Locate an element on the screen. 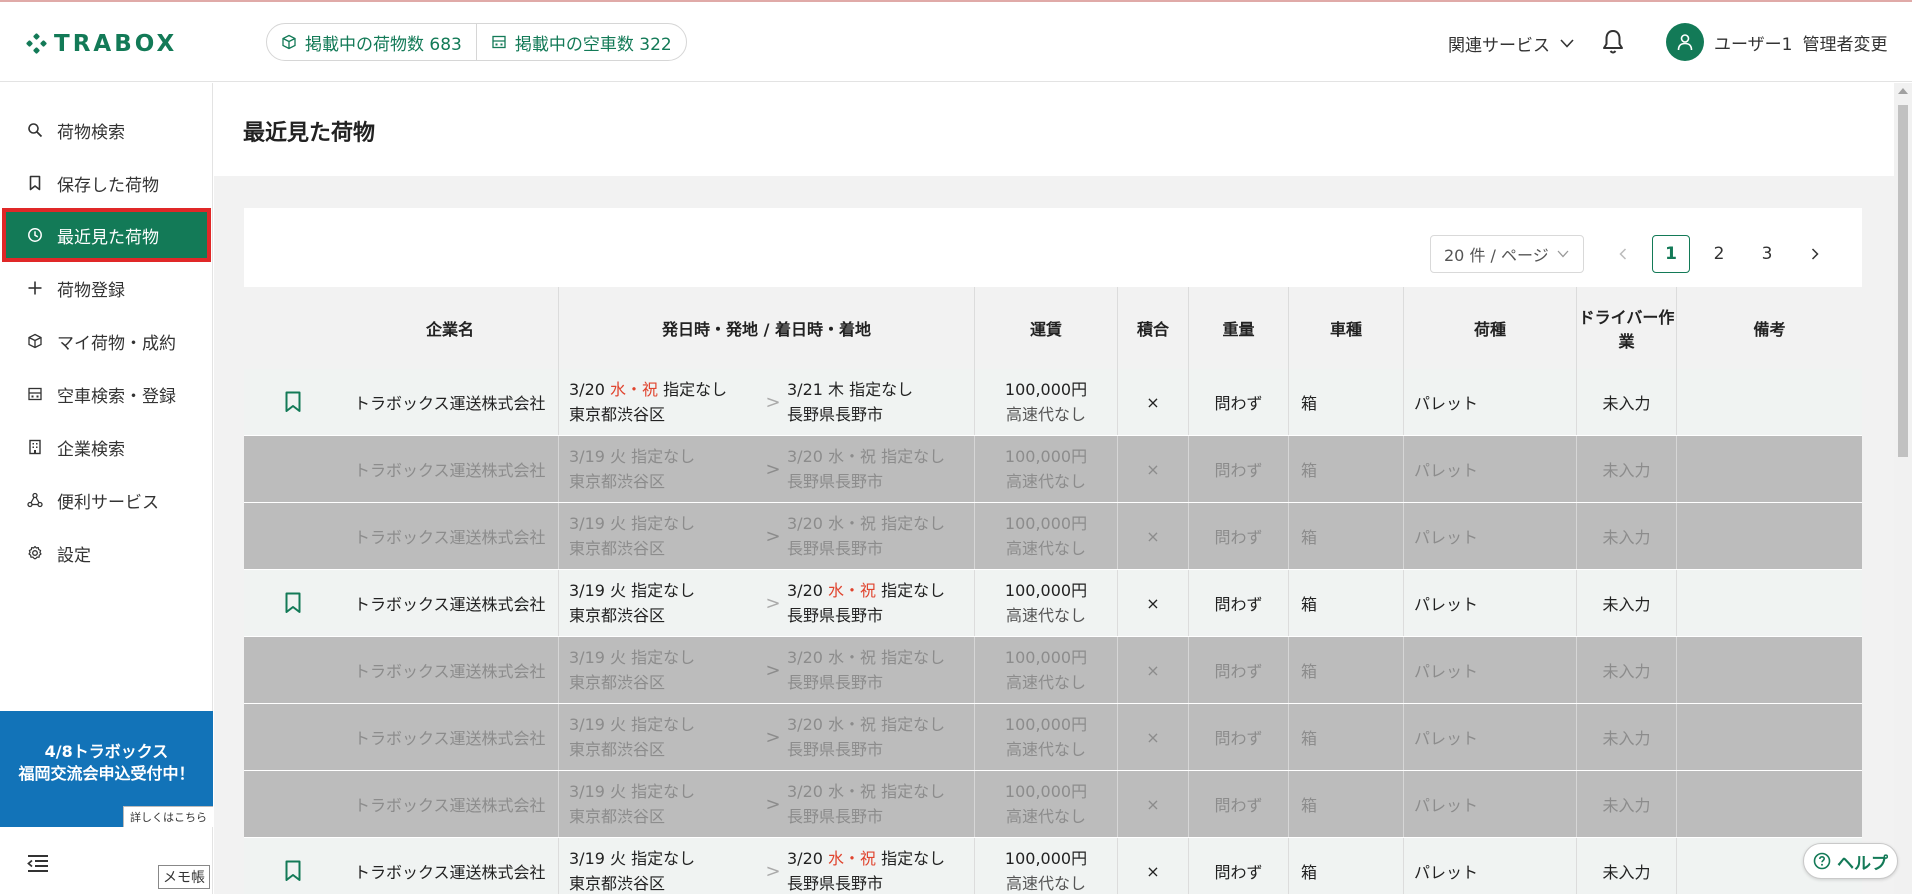 This screenshot has width=1912, height=894. departure-place: 東京都渋谷区 is located at coordinates (617, 481).